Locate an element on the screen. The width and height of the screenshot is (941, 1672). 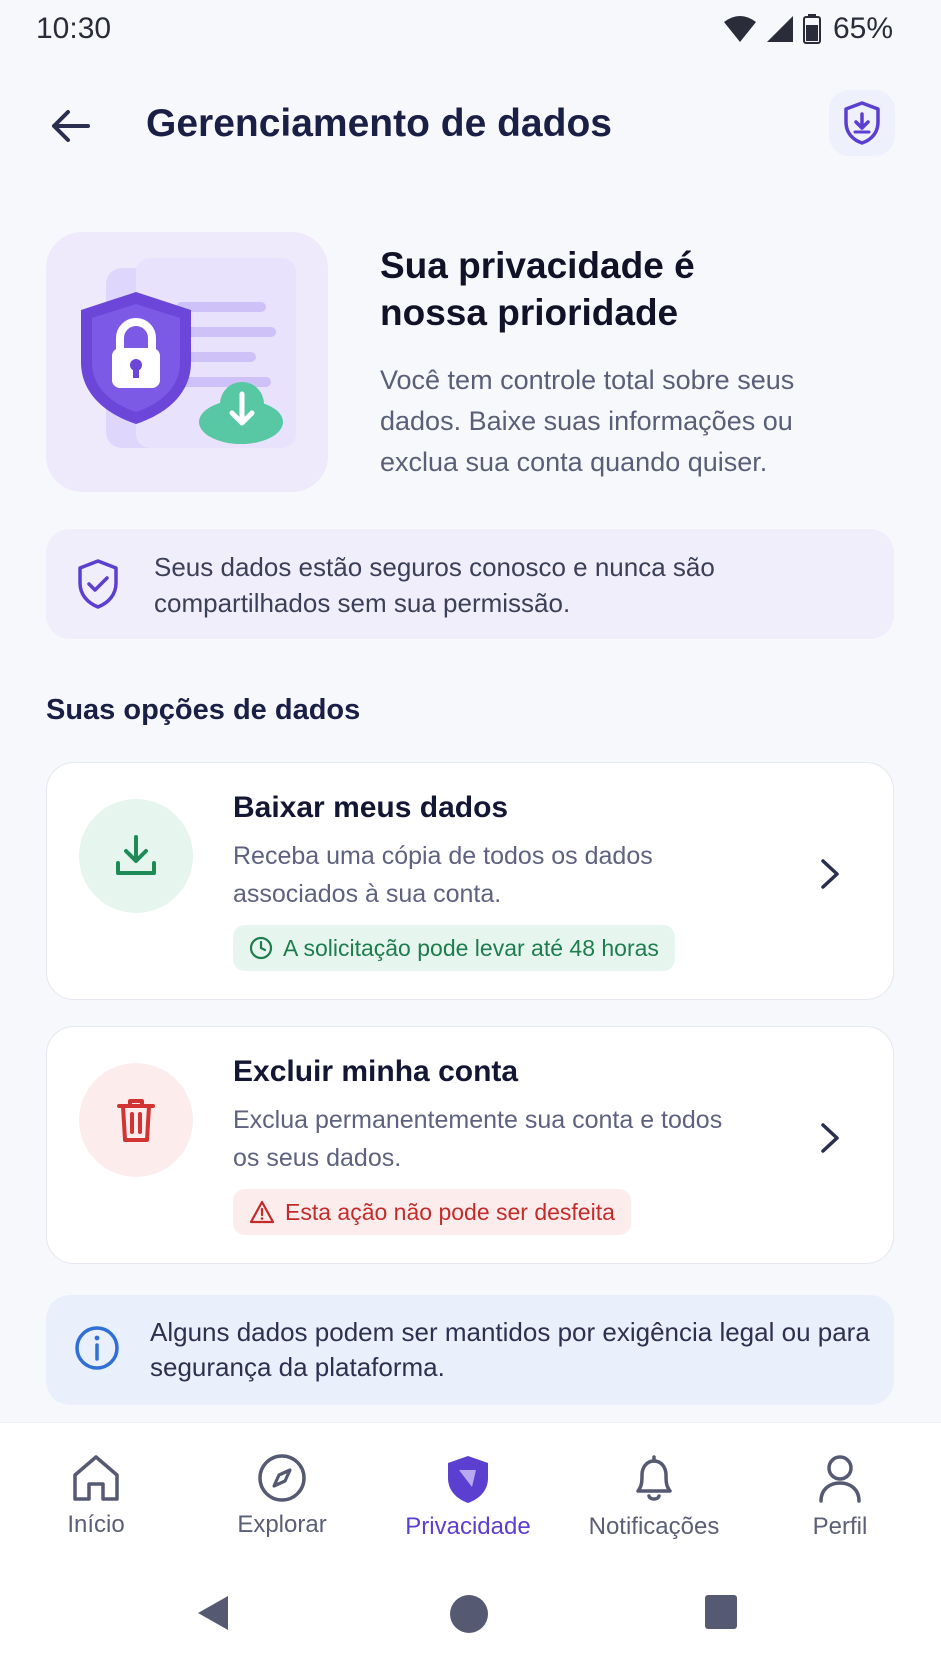
download-card-title: Baixar meus dados is located at coordinates (371, 807).